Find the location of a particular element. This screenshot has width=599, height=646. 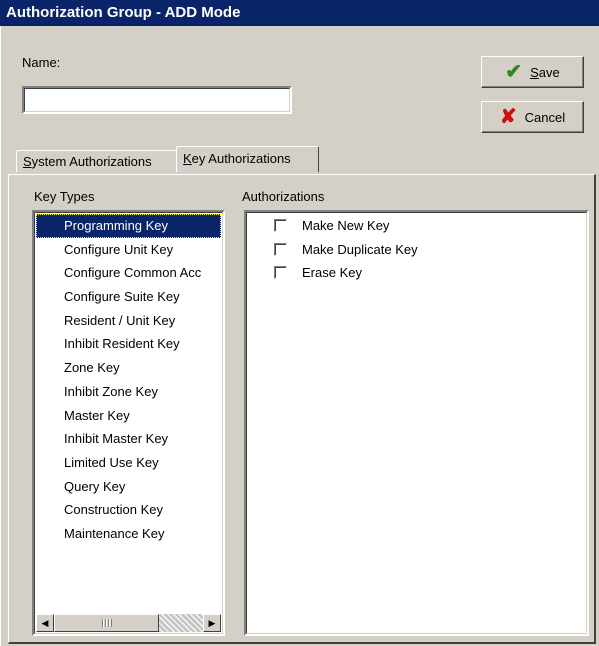

key-types-header: Key Types is located at coordinates (64, 196).